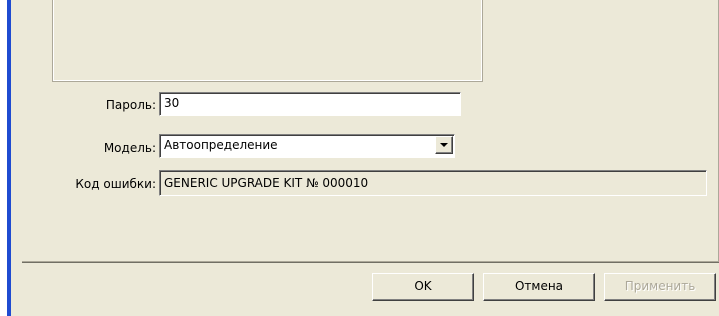  Describe the element at coordinates (115, 184) in the screenshot. I see `error-code-label: Код ошибки:` at that location.